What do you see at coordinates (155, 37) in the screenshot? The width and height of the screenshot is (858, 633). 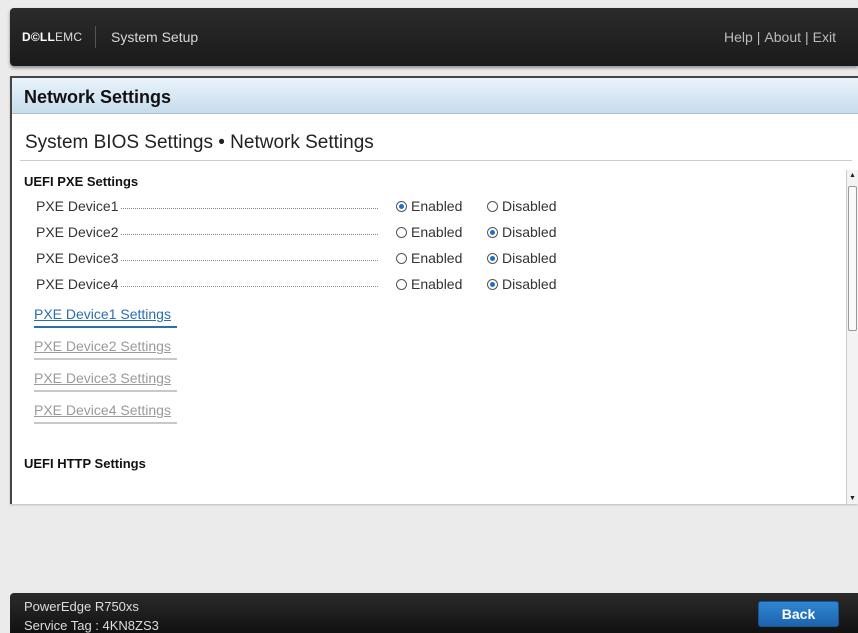 I see `app-title: System Setup` at bounding box center [155, 37].